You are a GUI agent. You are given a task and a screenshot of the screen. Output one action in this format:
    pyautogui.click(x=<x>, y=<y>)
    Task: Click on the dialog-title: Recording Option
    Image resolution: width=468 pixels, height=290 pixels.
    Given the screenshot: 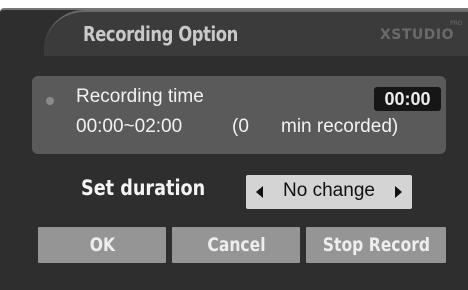 What is the action you would take?
    pyautogui.click(x=160, y=34)
    